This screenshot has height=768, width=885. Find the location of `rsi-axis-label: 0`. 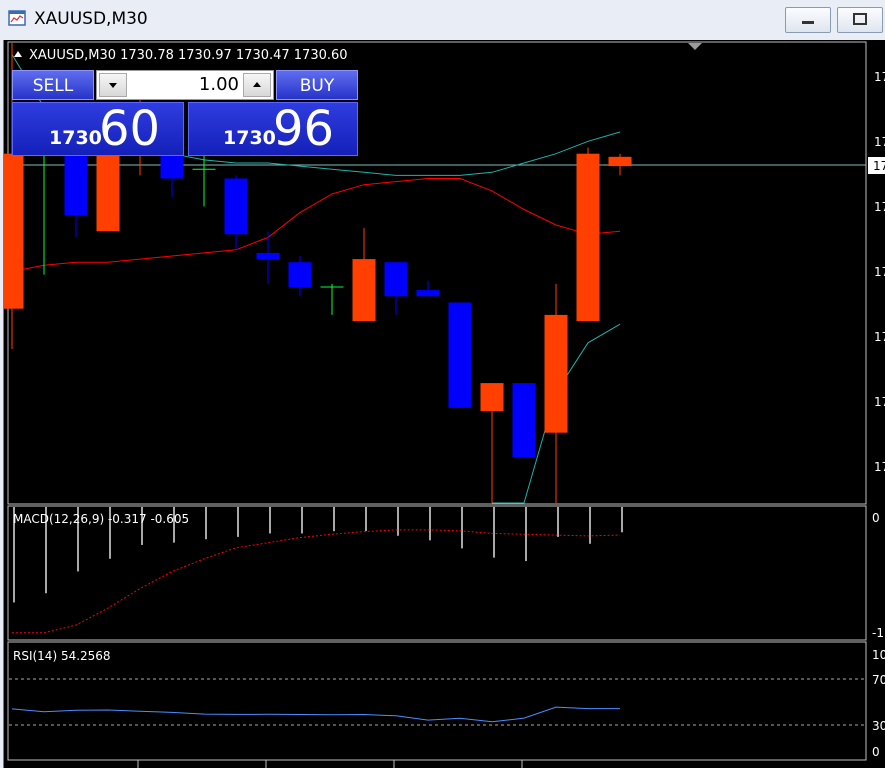

rsi-axis-label: 0 is located at coordinates (876, 752).